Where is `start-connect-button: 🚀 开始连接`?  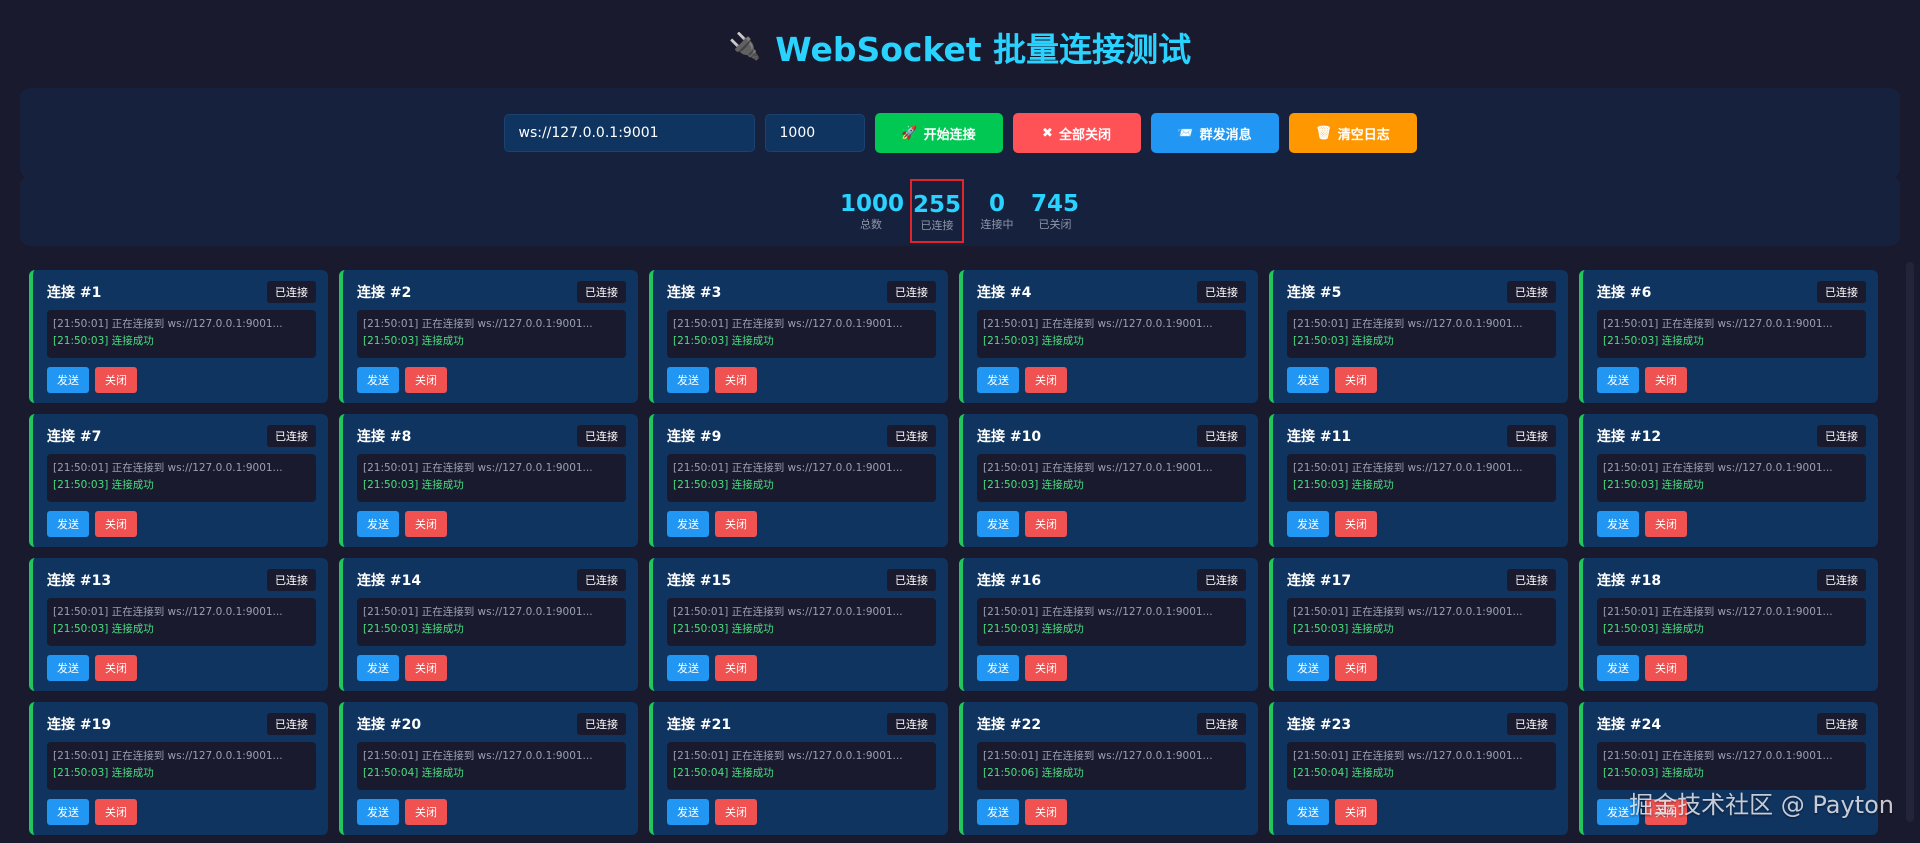 start-connect-button: 🚀 开始连接 is located at coordinates (938, 133).